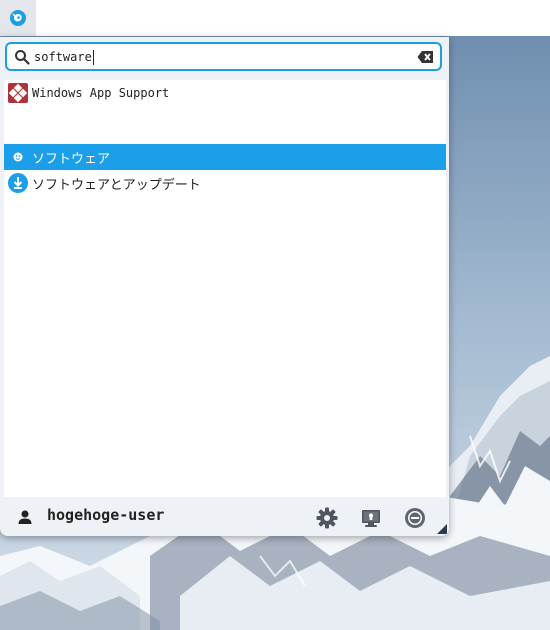  I want to click on top-panel, so click(275, 18).